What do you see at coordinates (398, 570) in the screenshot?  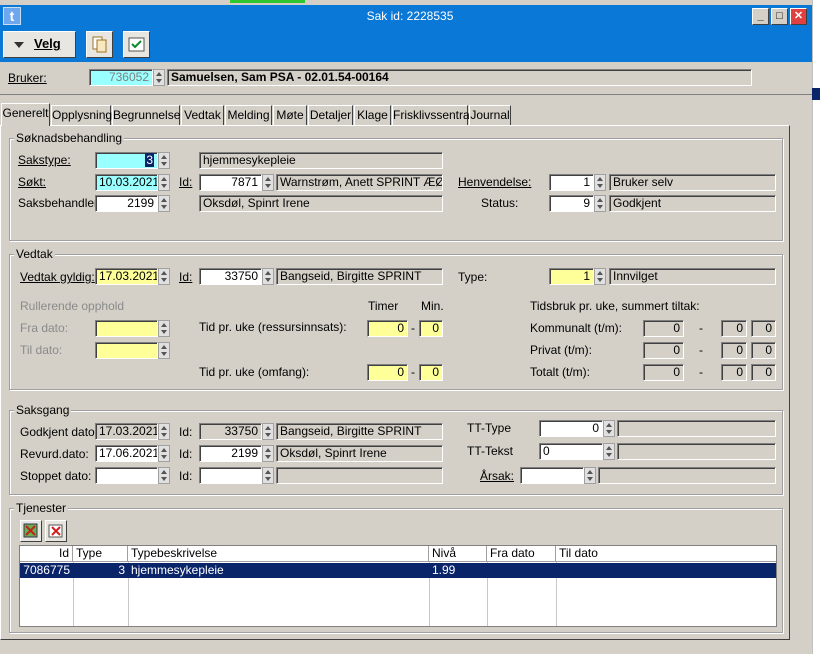 I see `table-row: 7086775 3 hjemmesykepleie 1.99` at bounding box center [398, 570].